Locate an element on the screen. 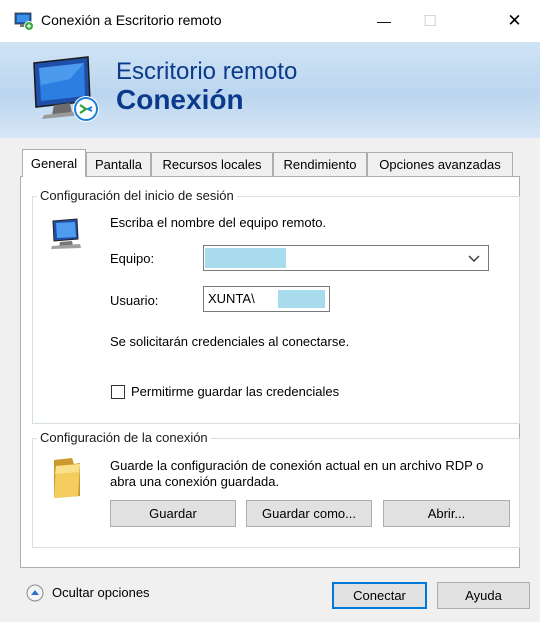 The width and height of the screenshot is (540, 622). close-button: ✕ is located at coordinates (514, 21).